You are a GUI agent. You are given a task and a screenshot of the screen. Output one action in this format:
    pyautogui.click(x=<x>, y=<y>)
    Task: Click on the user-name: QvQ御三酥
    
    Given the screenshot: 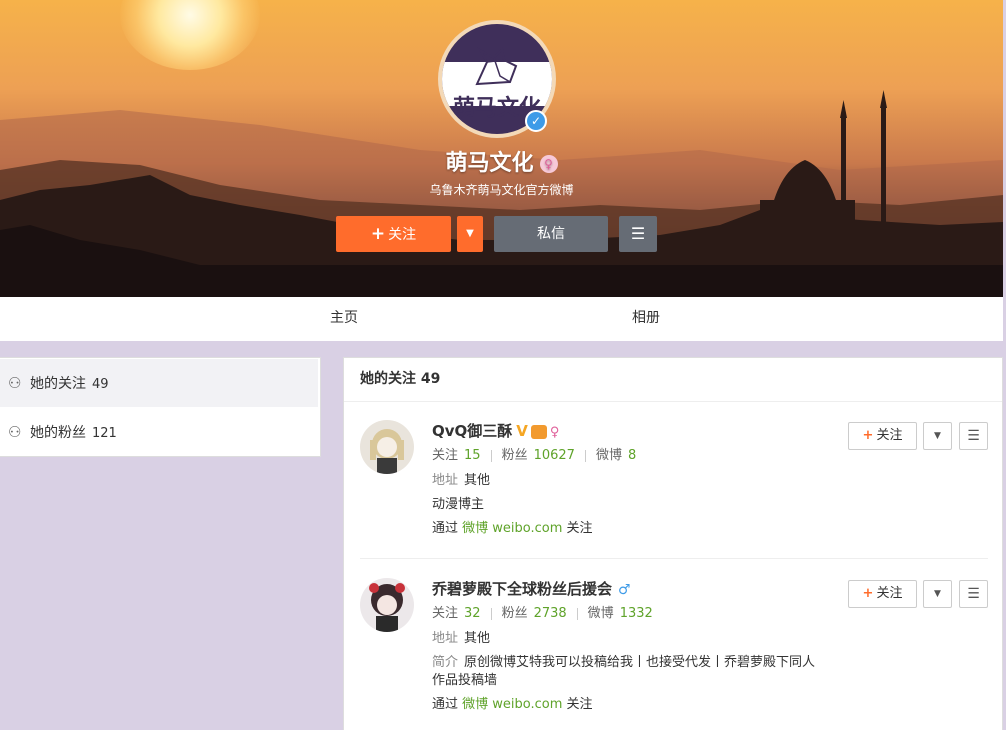 What is the action you would take?
    pyautogui.click(x=472, y=431)
    